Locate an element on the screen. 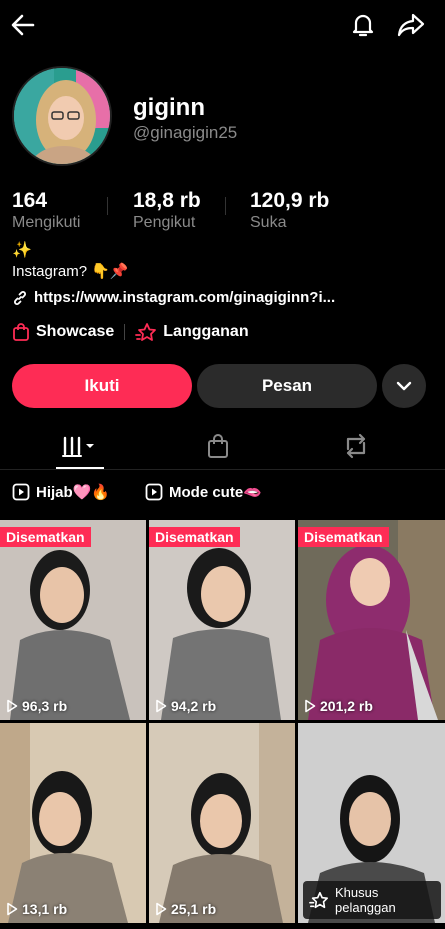  shop-row: Showcase Langganan is located at coordinates (130, 332).